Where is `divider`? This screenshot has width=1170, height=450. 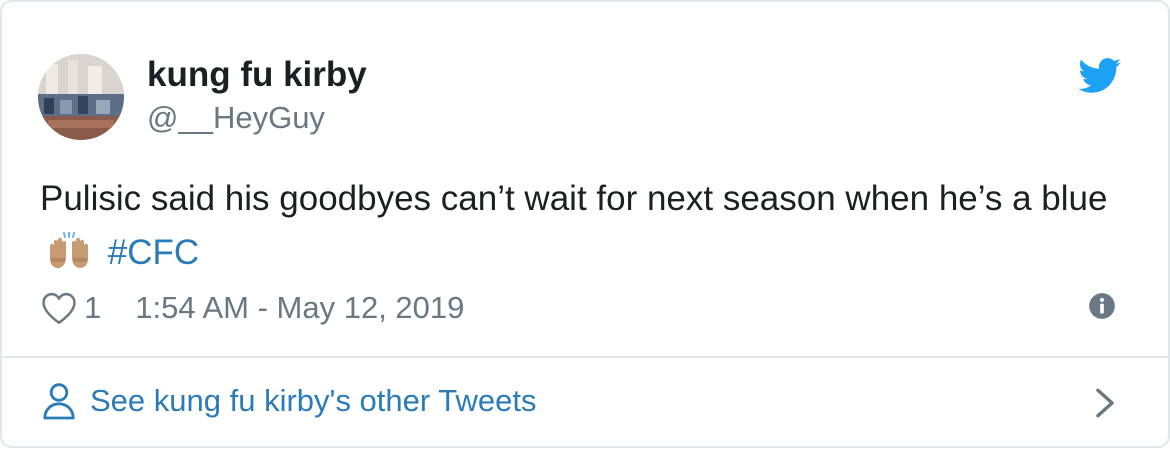
divider is located at coordinates (585, 357).